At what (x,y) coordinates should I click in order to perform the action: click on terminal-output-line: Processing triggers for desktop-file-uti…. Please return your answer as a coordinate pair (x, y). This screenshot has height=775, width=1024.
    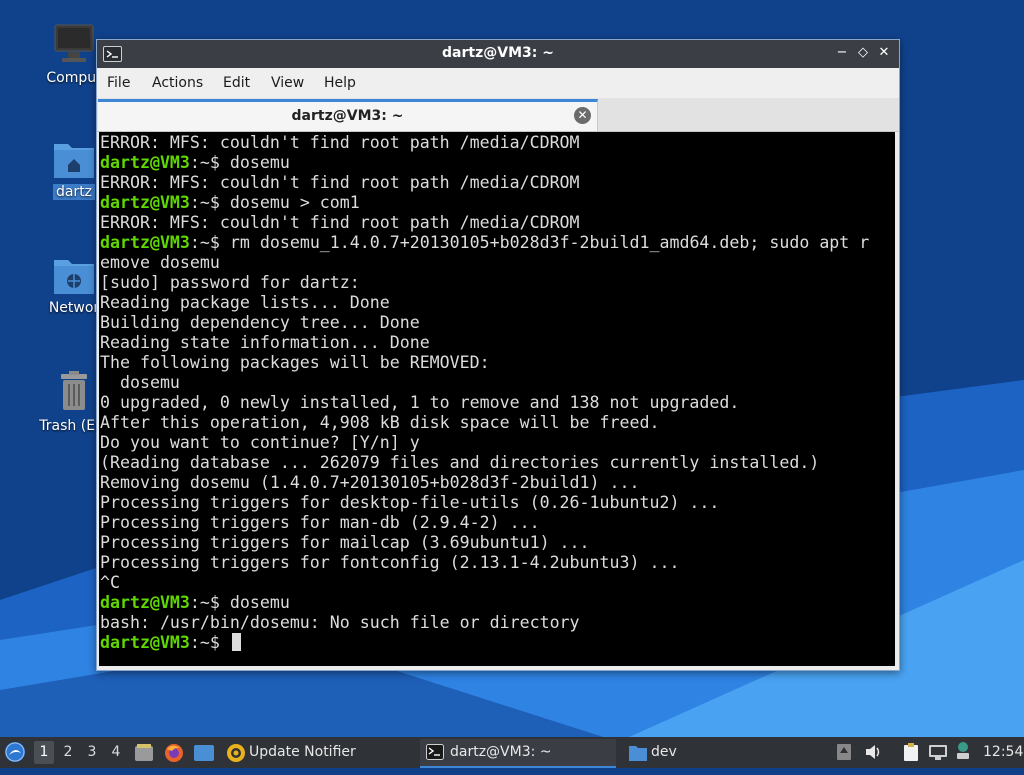
    Looking at the image, I should click on (484, 503).